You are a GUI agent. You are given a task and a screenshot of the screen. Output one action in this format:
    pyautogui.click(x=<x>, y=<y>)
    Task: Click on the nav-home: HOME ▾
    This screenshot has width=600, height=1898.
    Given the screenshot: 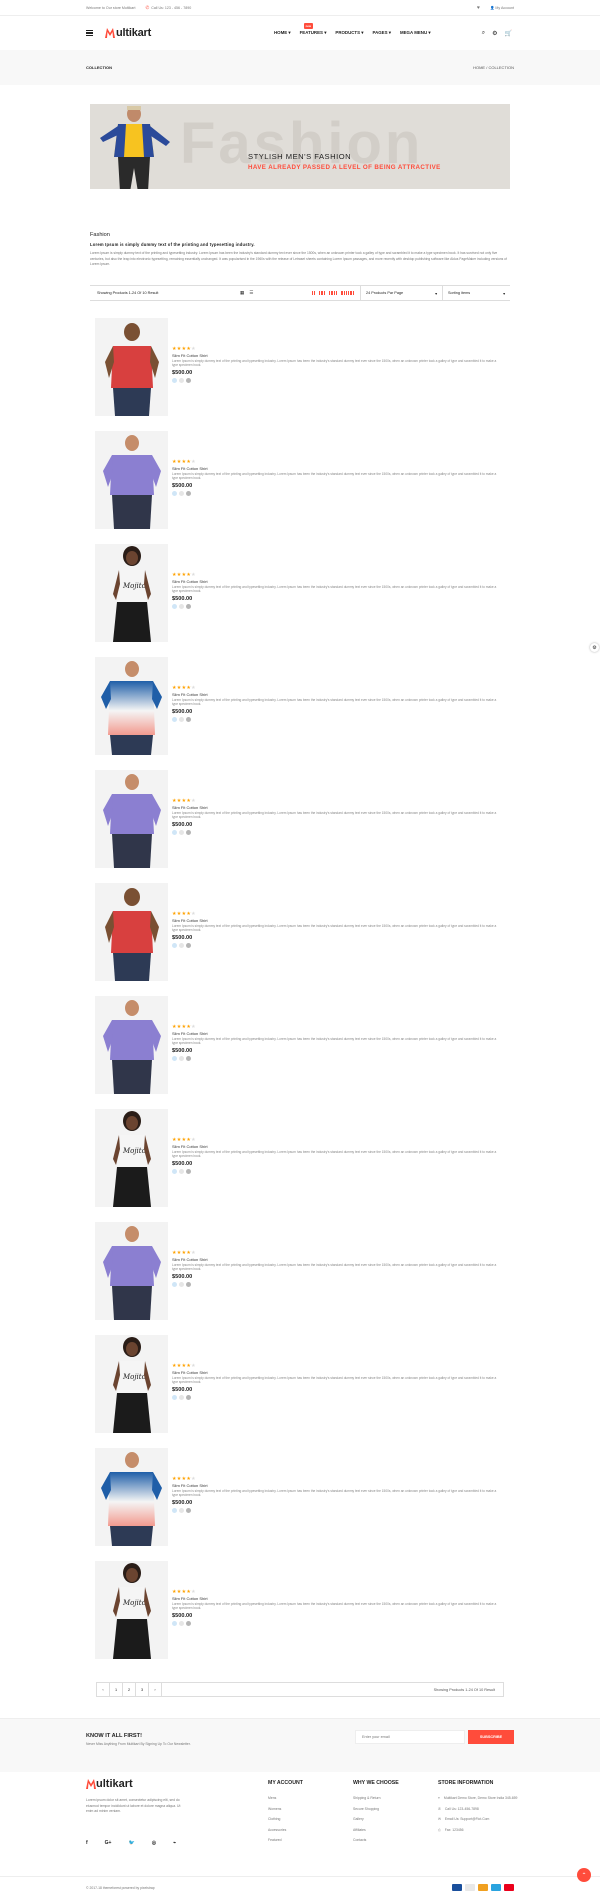 What is the action you would take?
    pyautogui.click(x=282, y=33)
    